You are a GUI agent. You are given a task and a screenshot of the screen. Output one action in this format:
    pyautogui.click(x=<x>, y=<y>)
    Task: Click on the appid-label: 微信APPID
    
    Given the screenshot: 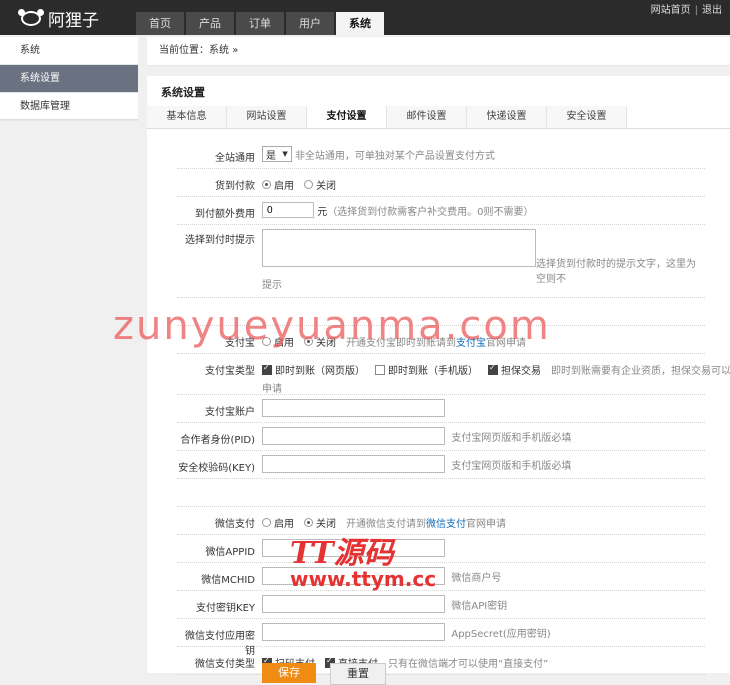 What is the action you would take?
    pyautogui.click(x=230, y=552)
    